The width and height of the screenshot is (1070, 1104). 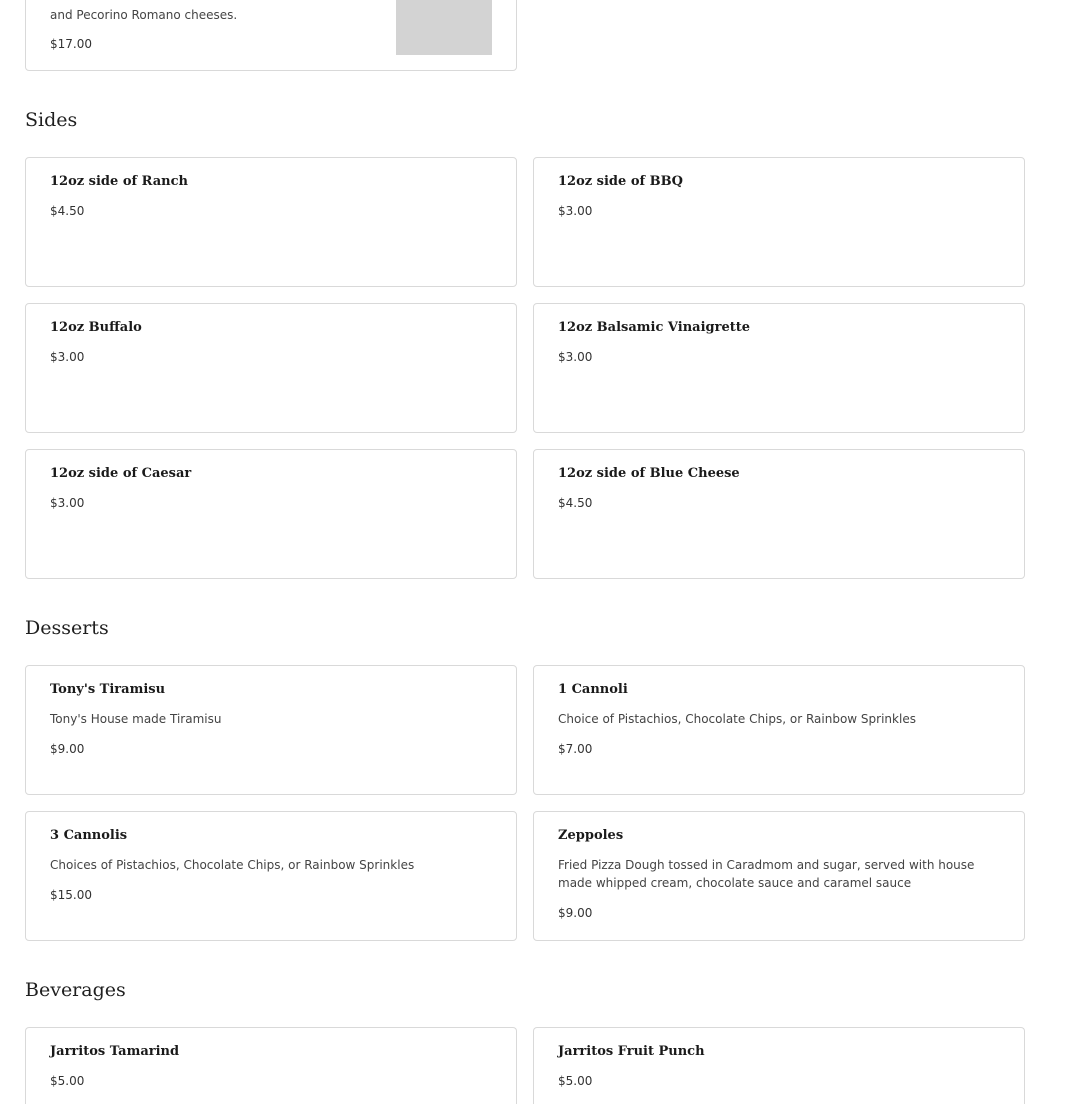 I want to click on menu-item-card: 12oz side of Blue Cheese $4.50, so click(x=779, y=514).